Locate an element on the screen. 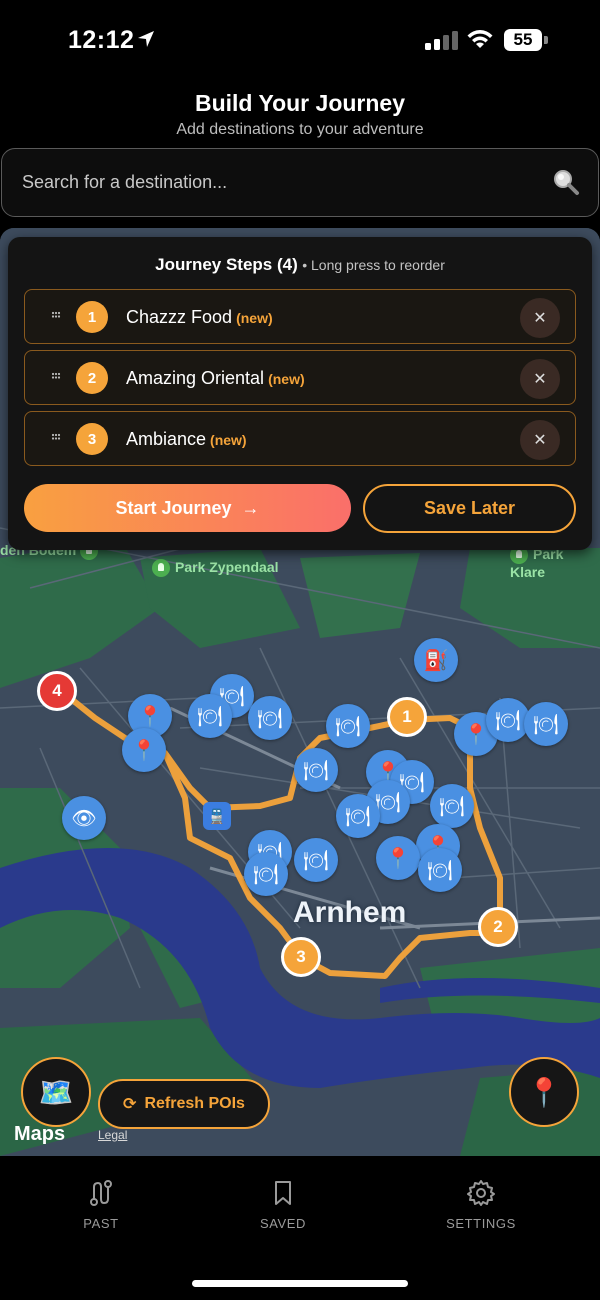 Image resolution: width=600 pixels, height=1300 pixels. step-name: Amazing Oriental (new) is located at coordinates (215, 378).